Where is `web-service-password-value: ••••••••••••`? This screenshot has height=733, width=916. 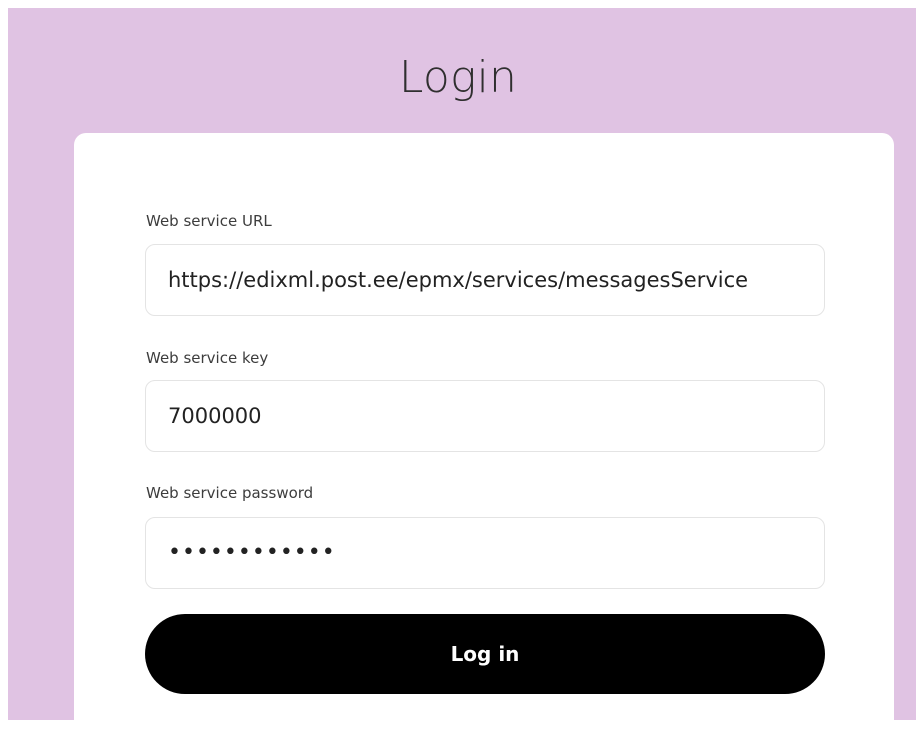 web-service-password-value: •••••••••••• is located at coordinates (252, 552).